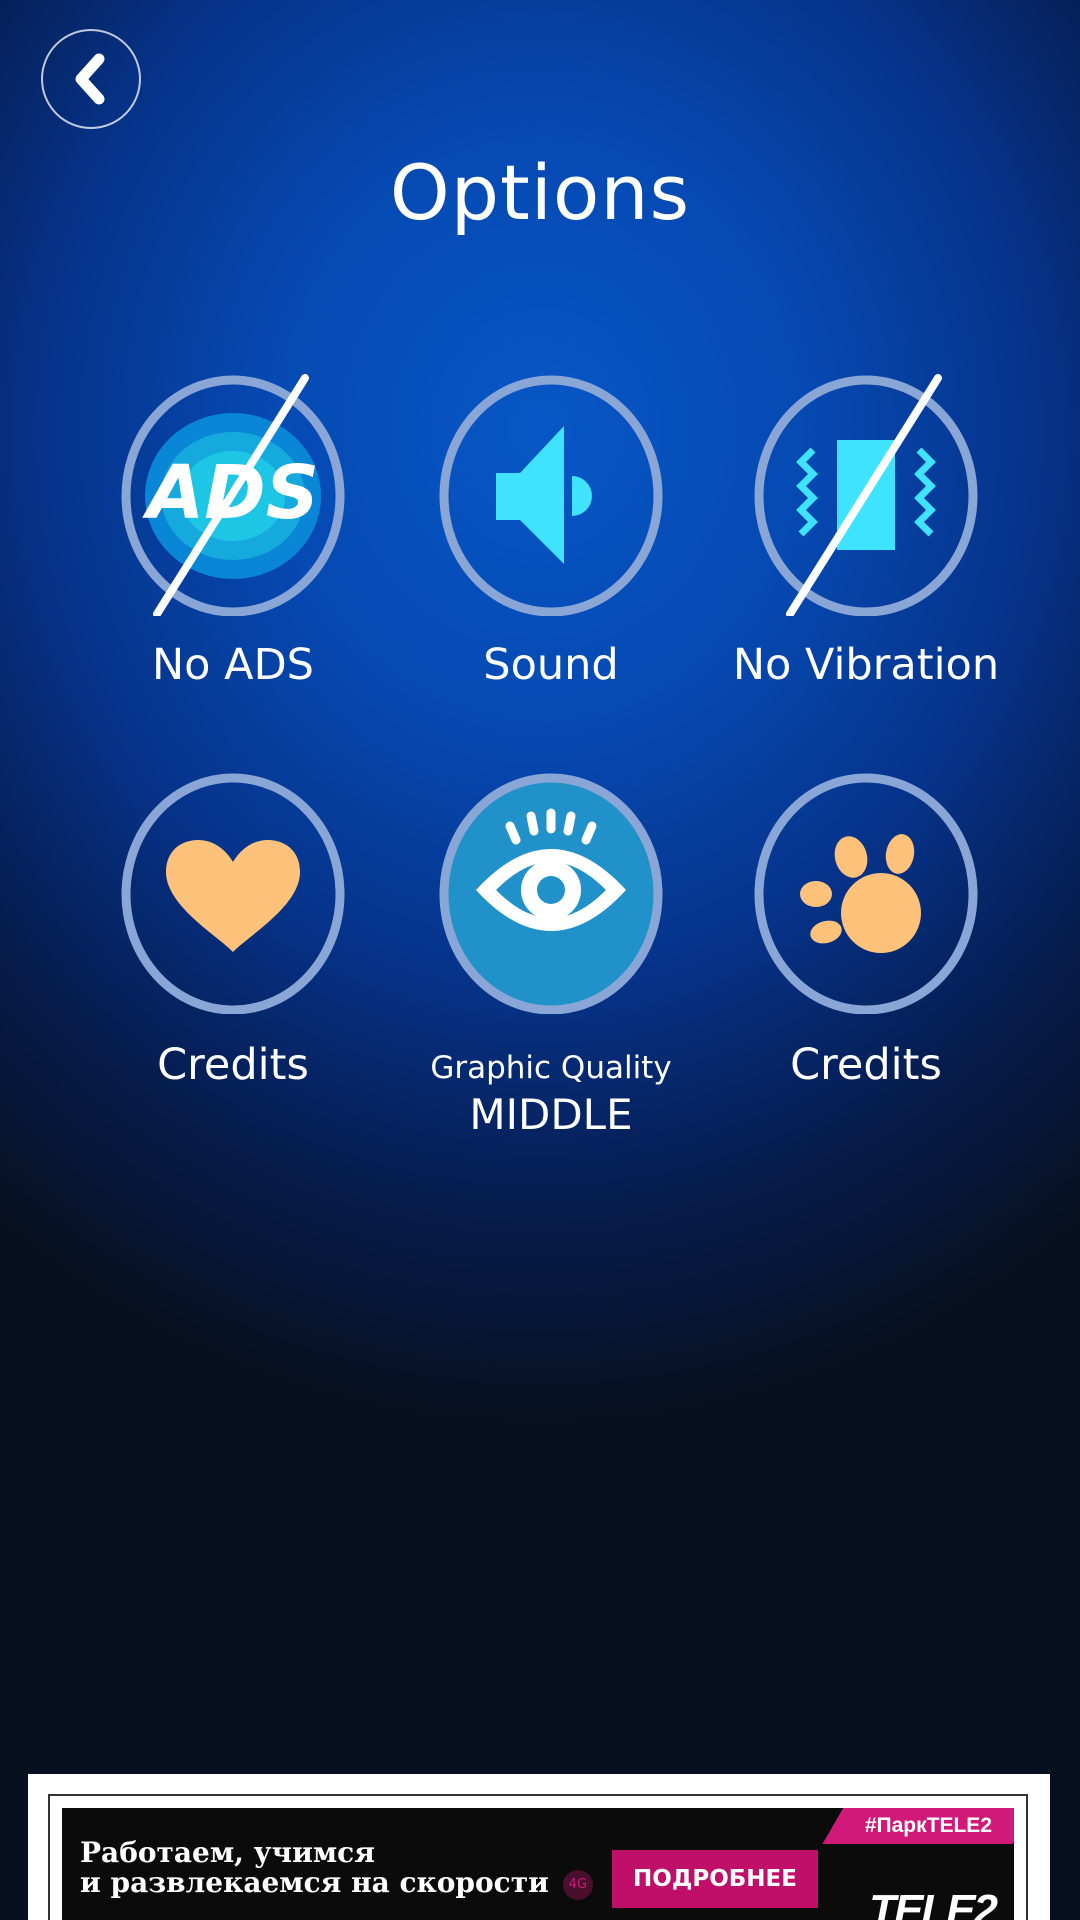 The width and height of the screenshot is (1080, 1920). Describe the element at coordinates (577, 1884) in the screenshot. I see `ad-4g-badge: 4G` at that location.